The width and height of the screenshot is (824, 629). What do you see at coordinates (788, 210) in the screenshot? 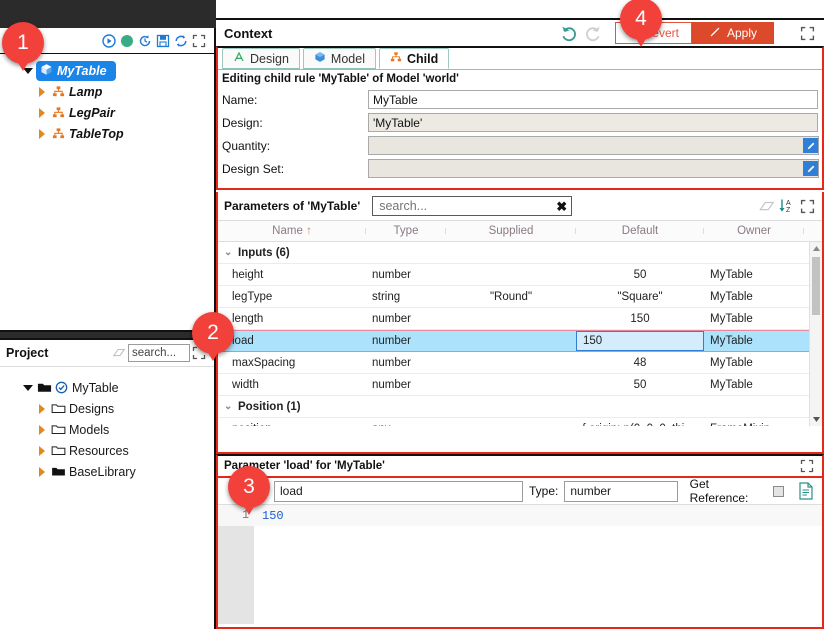
I see `svg-text: Z` at bounding box center [788, 210].